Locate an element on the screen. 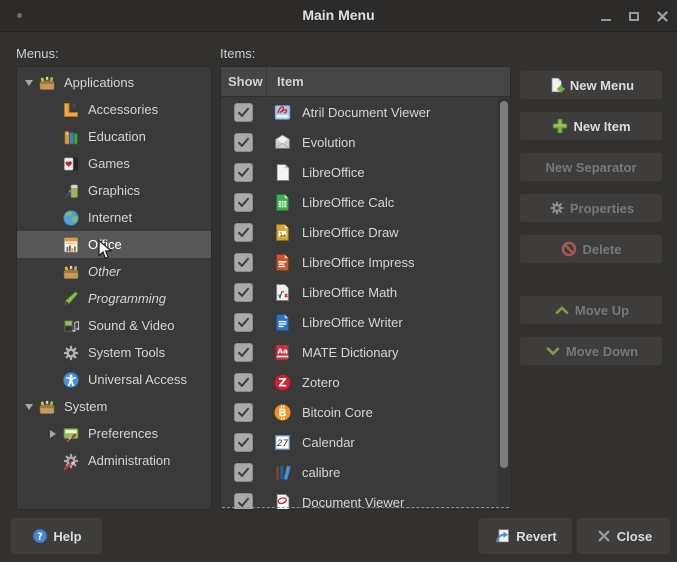  tree-item-universal-access: Universal Access is located at coordinates (114, 379).